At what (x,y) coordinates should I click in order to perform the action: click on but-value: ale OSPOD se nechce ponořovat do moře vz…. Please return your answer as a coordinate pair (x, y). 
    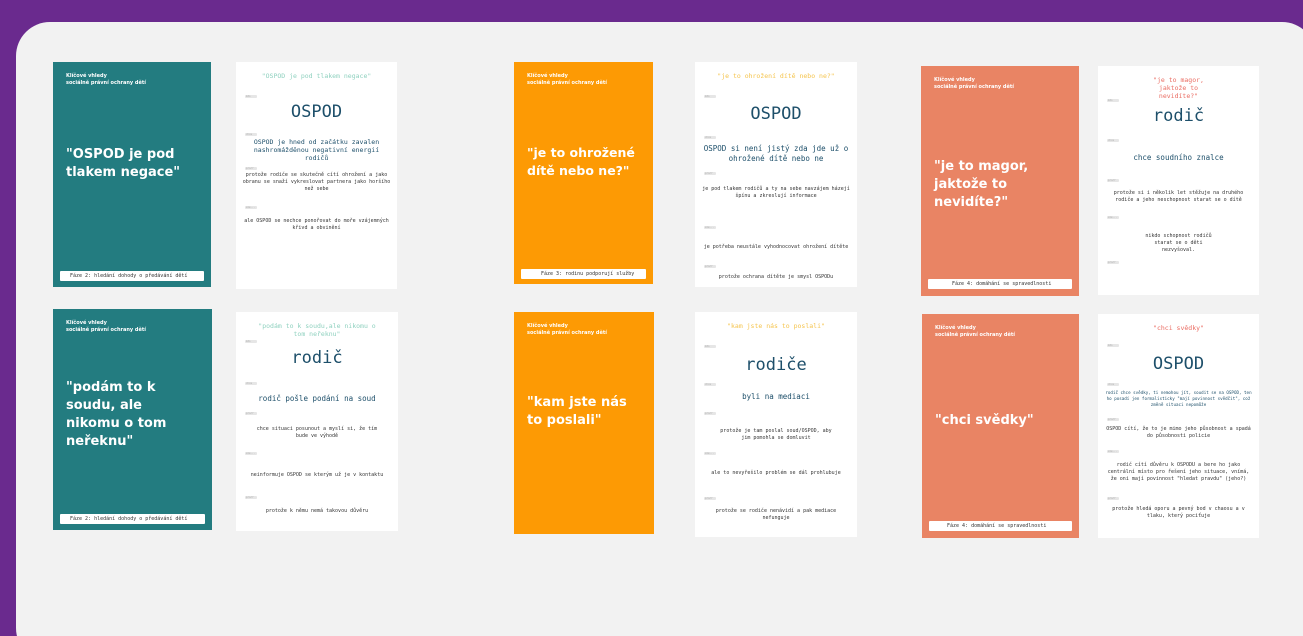
    Looking at the image, I should click on (316, 224).